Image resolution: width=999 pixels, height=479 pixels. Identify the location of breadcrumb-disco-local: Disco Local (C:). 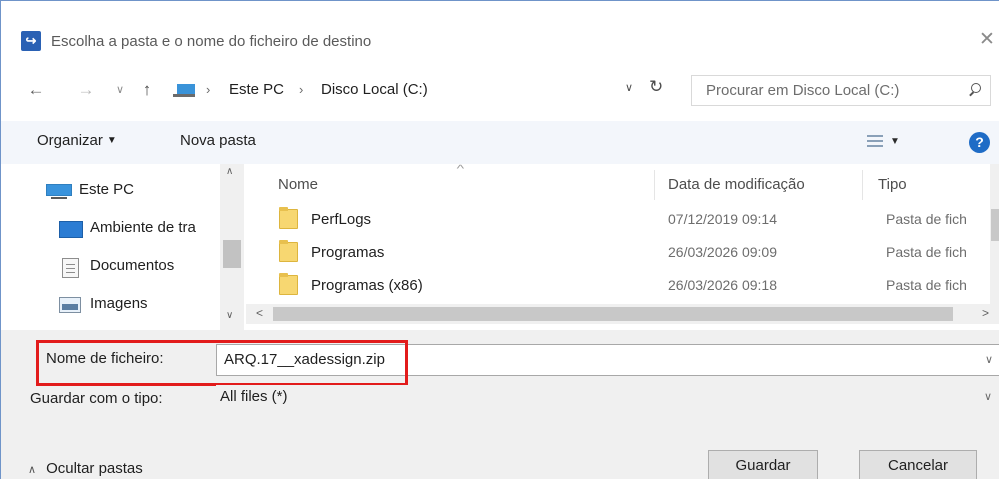
(374, 89).